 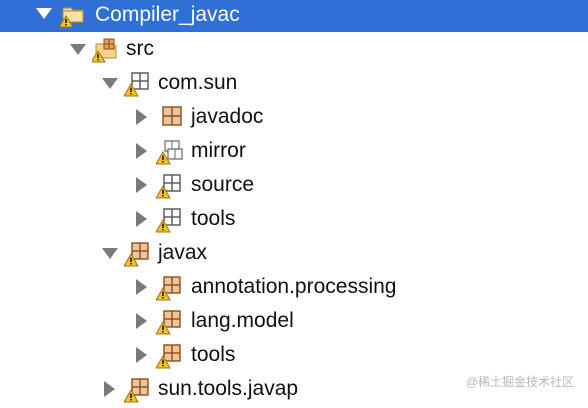 I want to click on watermark: @稀土掘金技术社区, so click(x=519, y=382).